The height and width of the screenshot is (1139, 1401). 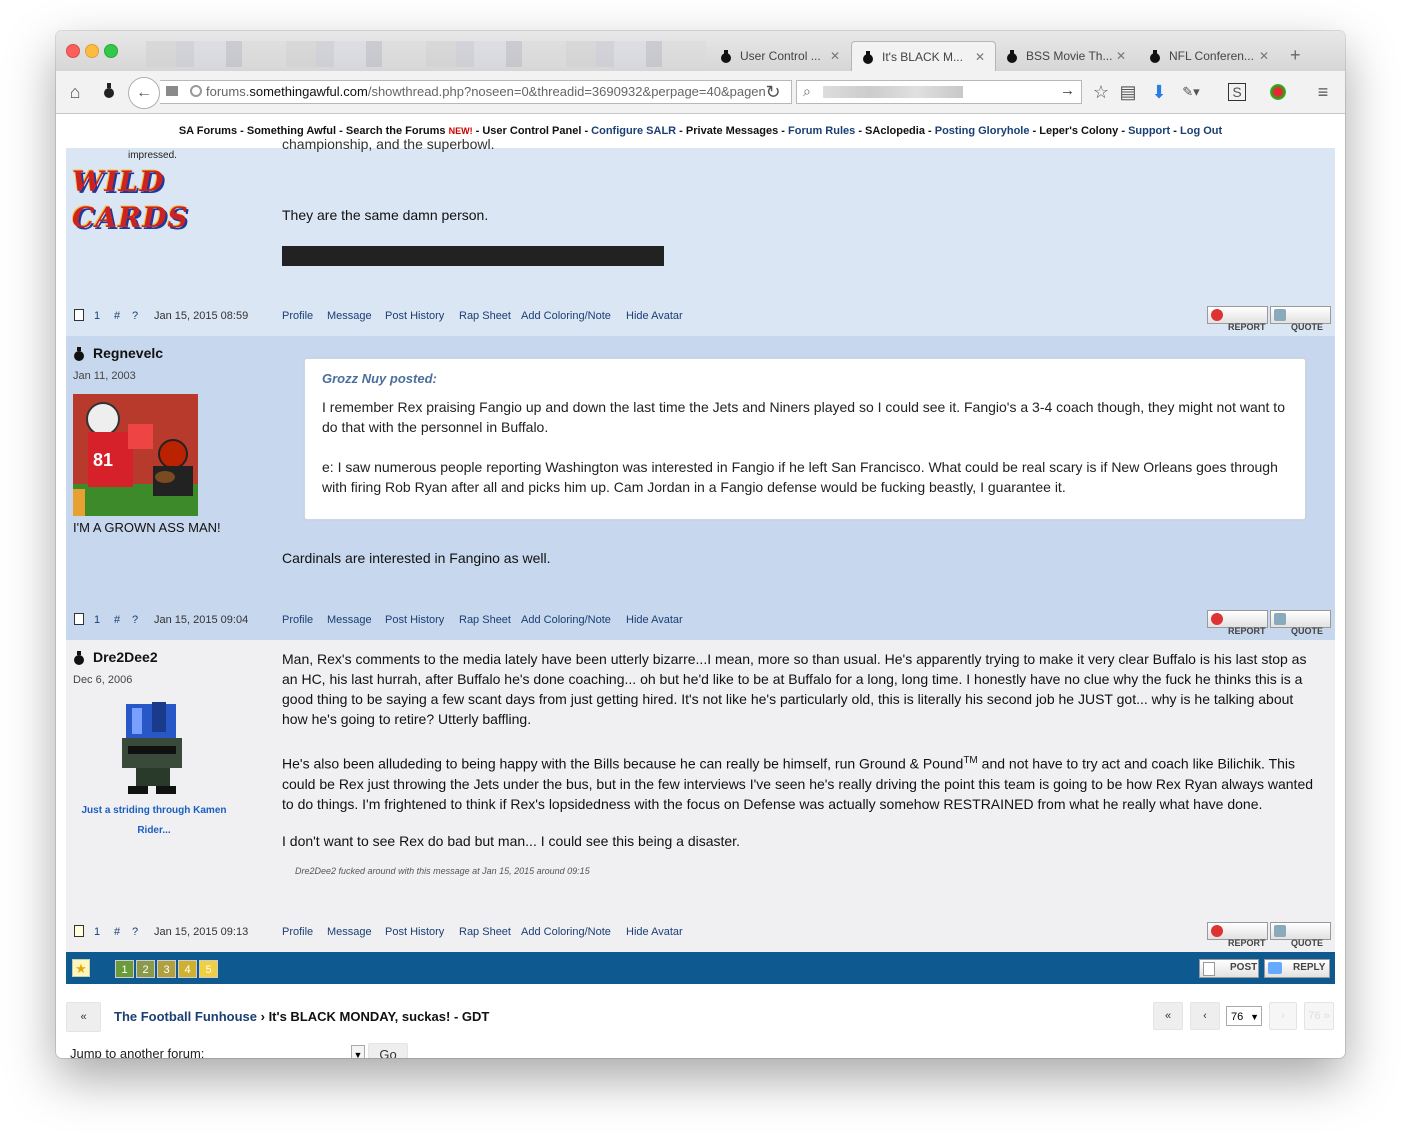 What do you see at coordinates (124, 969) in the screenshot?
I see `page-1-button: 1` at bounding box center [124, 969].